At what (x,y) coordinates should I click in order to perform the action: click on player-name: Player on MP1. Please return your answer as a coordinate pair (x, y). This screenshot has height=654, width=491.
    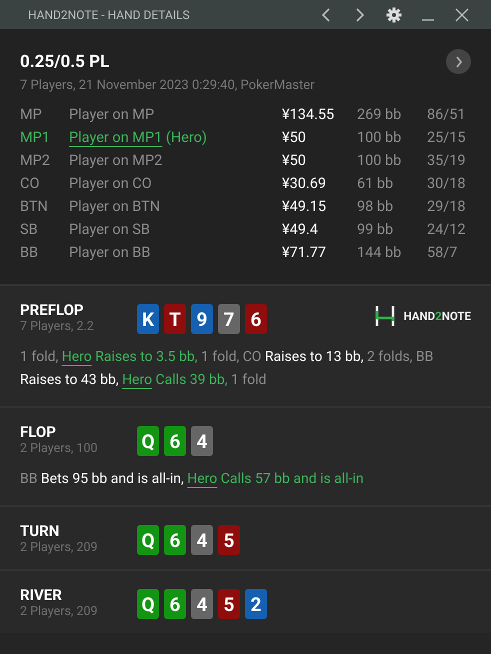
    Looking at the image, I should click on (115, 137).